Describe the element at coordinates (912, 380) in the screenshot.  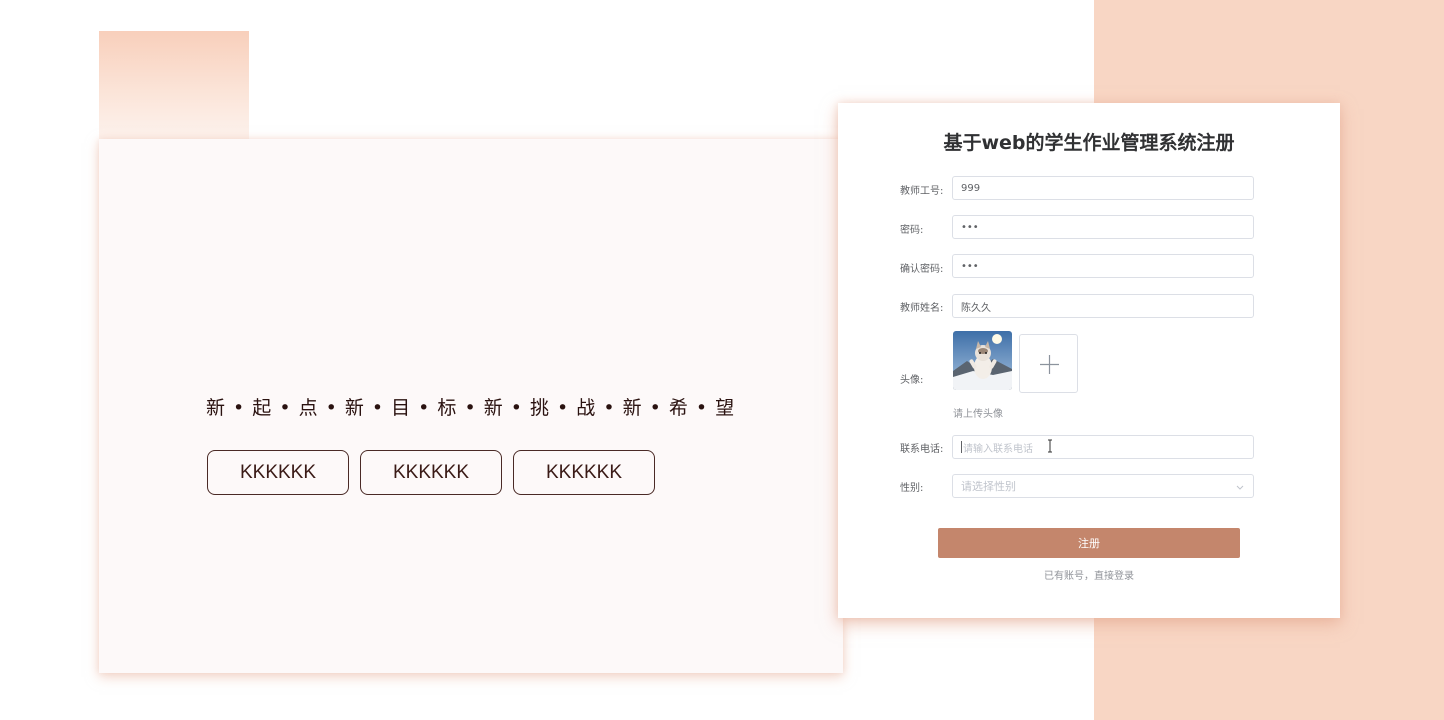
I see `avatar-label: 头像:` at that location.